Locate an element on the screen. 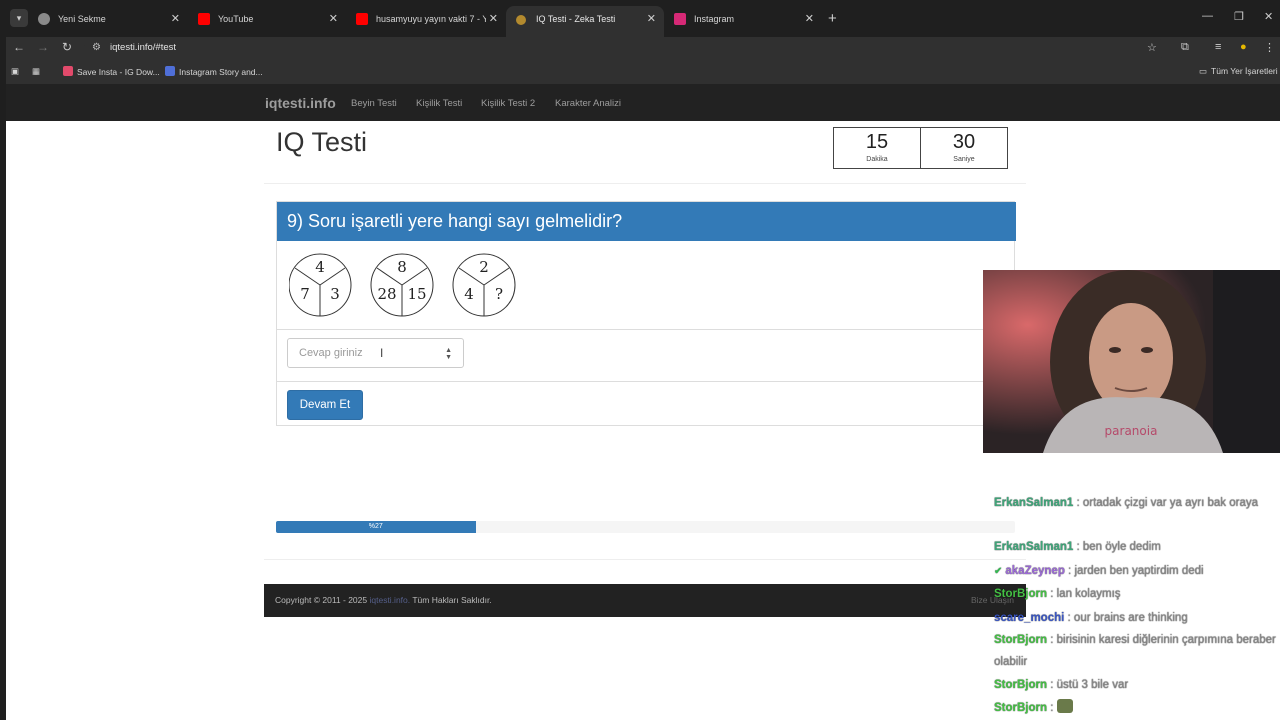  back-arrow-icon: ← is located at coordinates (19, 47).